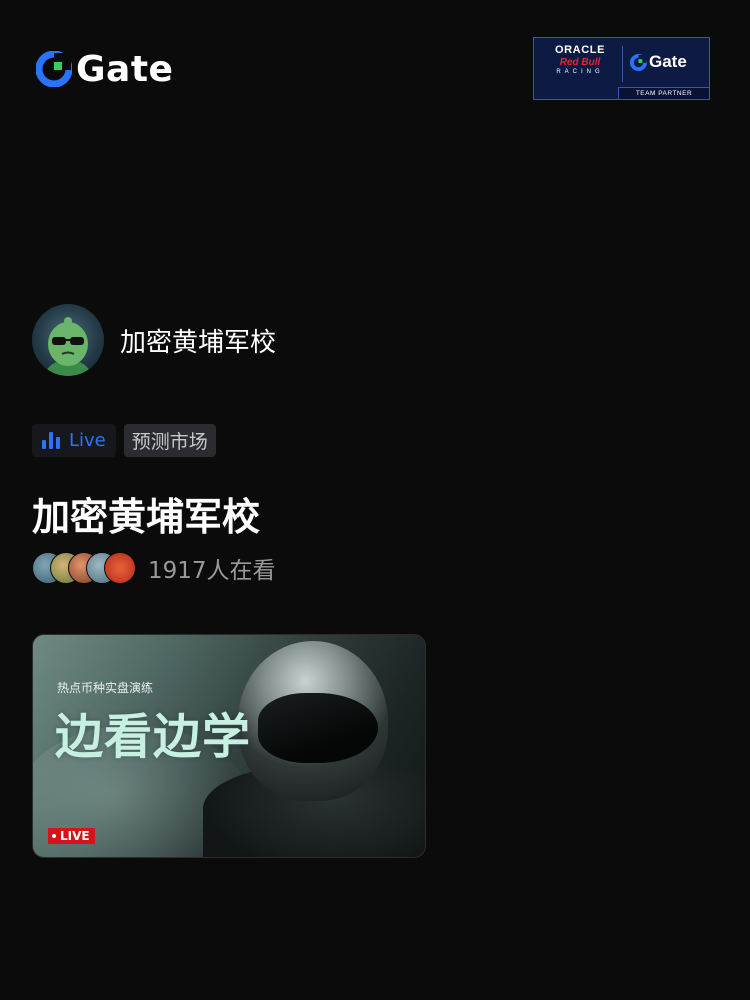  What do you see at coordinates (84, 568) in the screenshot?
I see `viewer-avatars` at bounding box center [84, 568].